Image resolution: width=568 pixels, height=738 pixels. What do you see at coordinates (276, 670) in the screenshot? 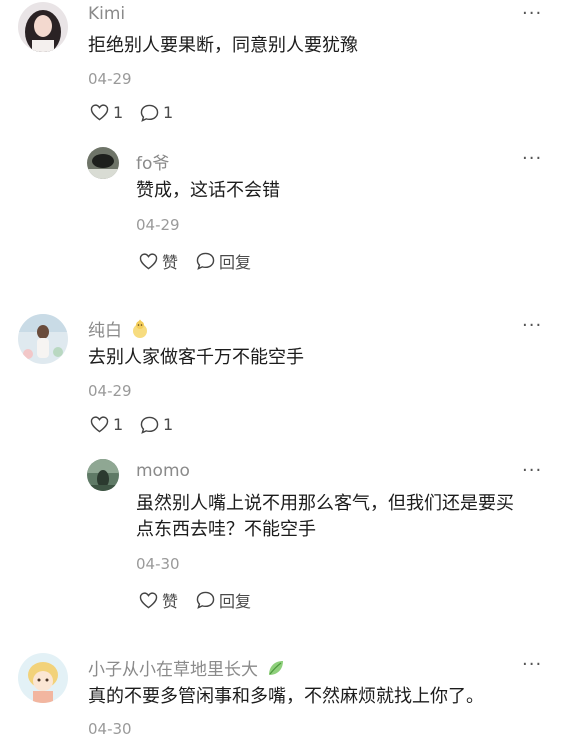
I see `leaf-badge-icon` at bounding box center [276, 670].